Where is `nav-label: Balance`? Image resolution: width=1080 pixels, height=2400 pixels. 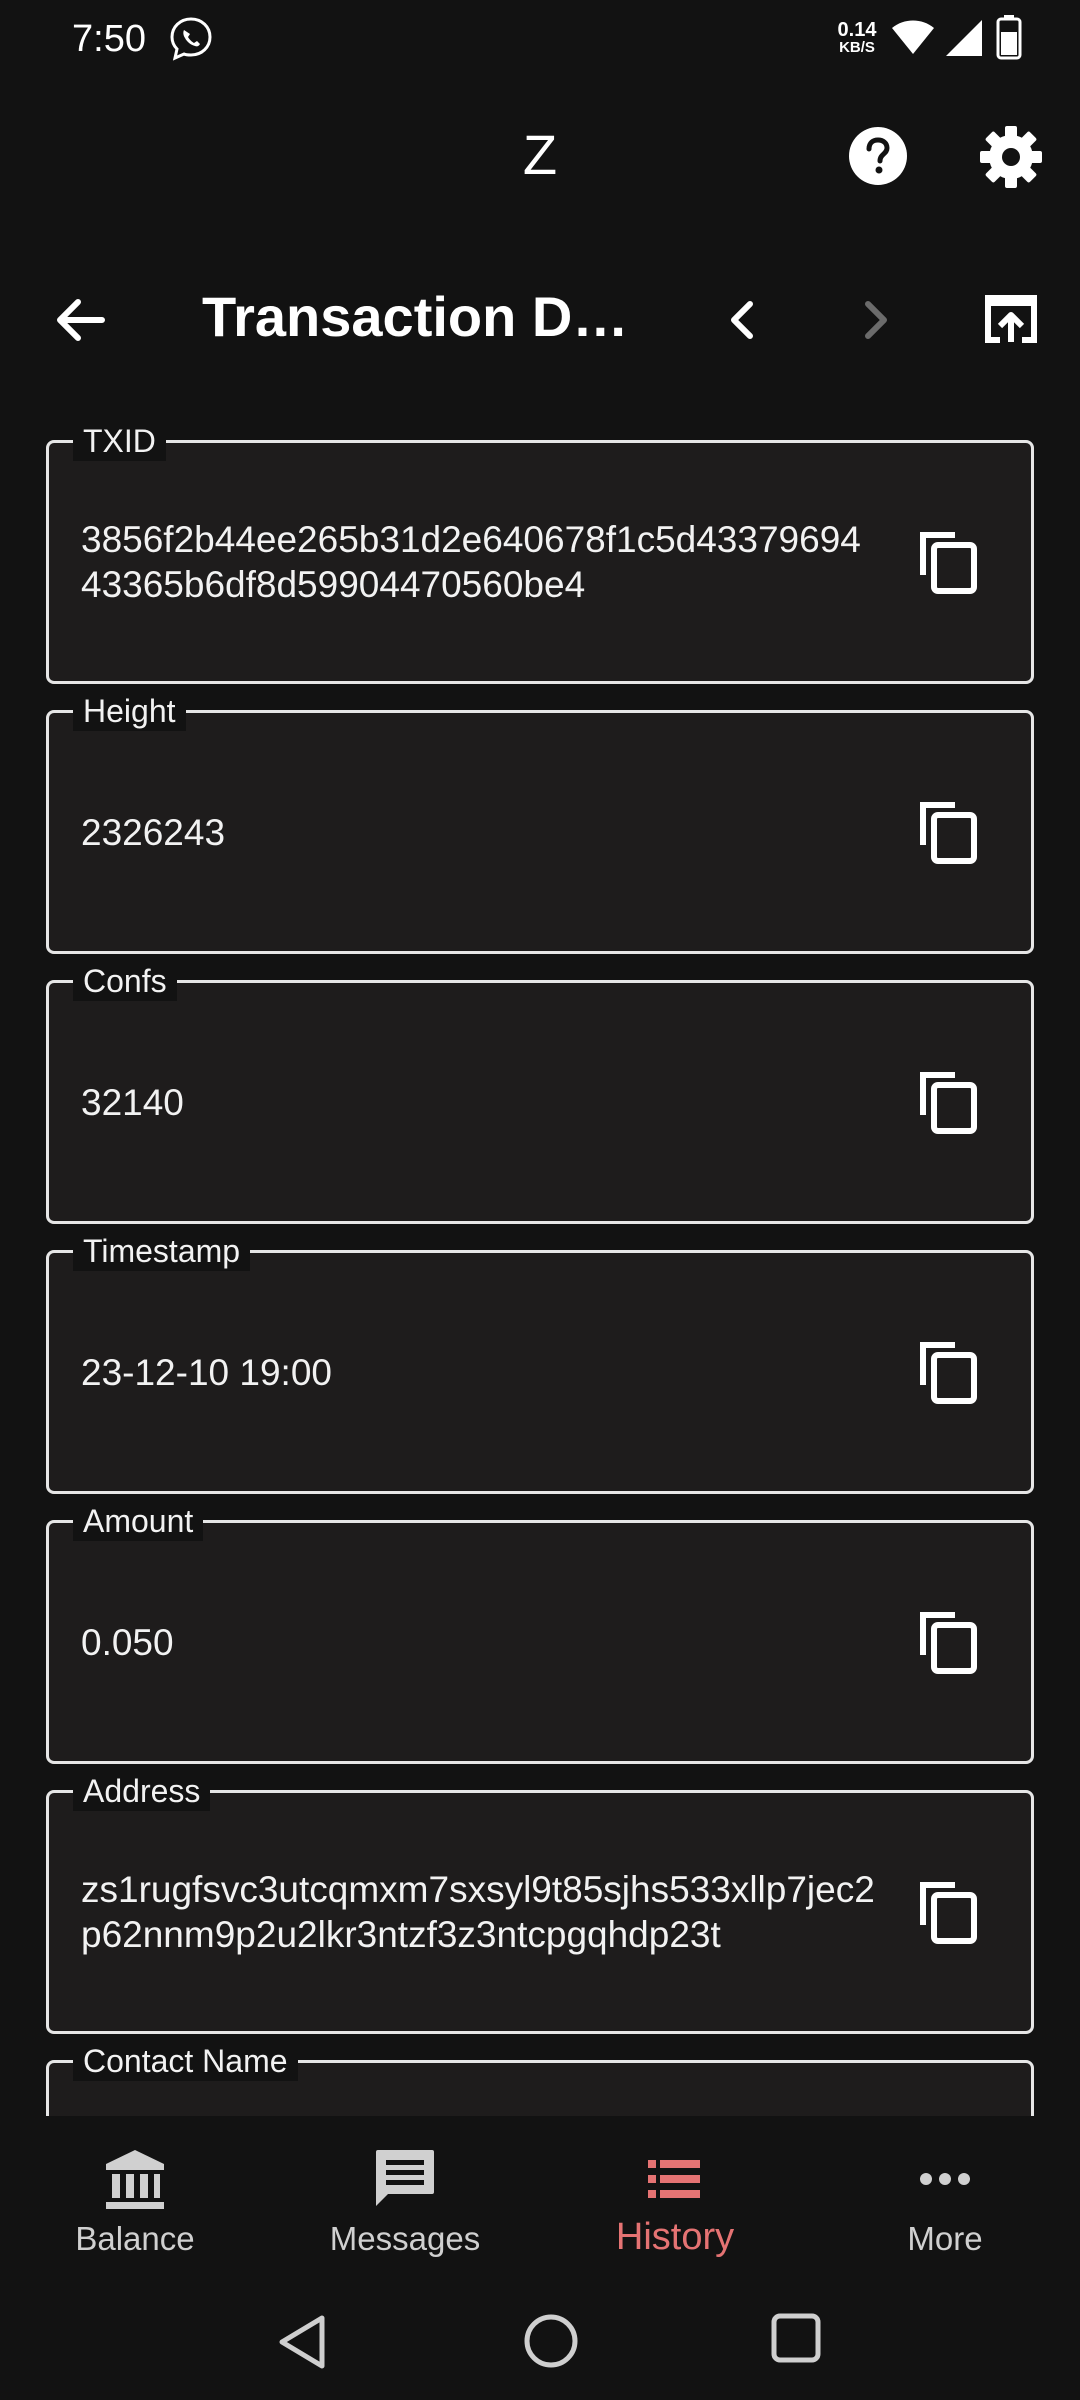
nav-label: Balance is located at coordinates (135, 2238).